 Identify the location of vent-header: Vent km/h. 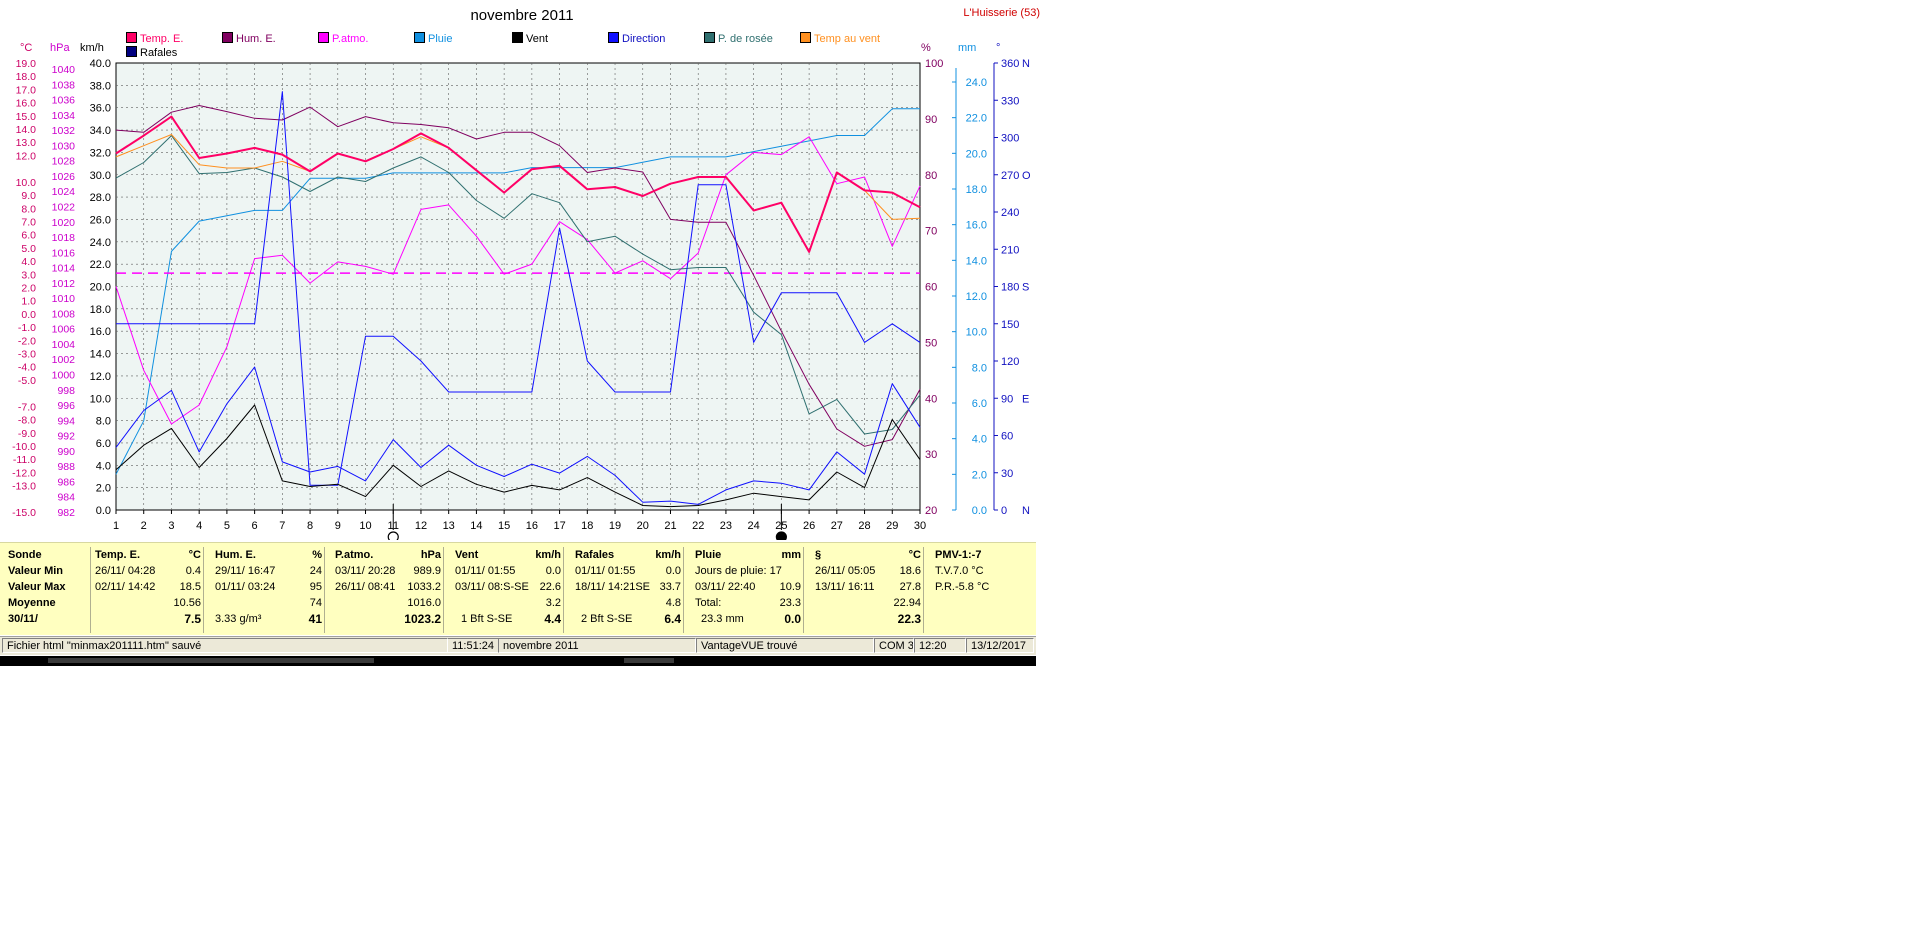
(508, 555).